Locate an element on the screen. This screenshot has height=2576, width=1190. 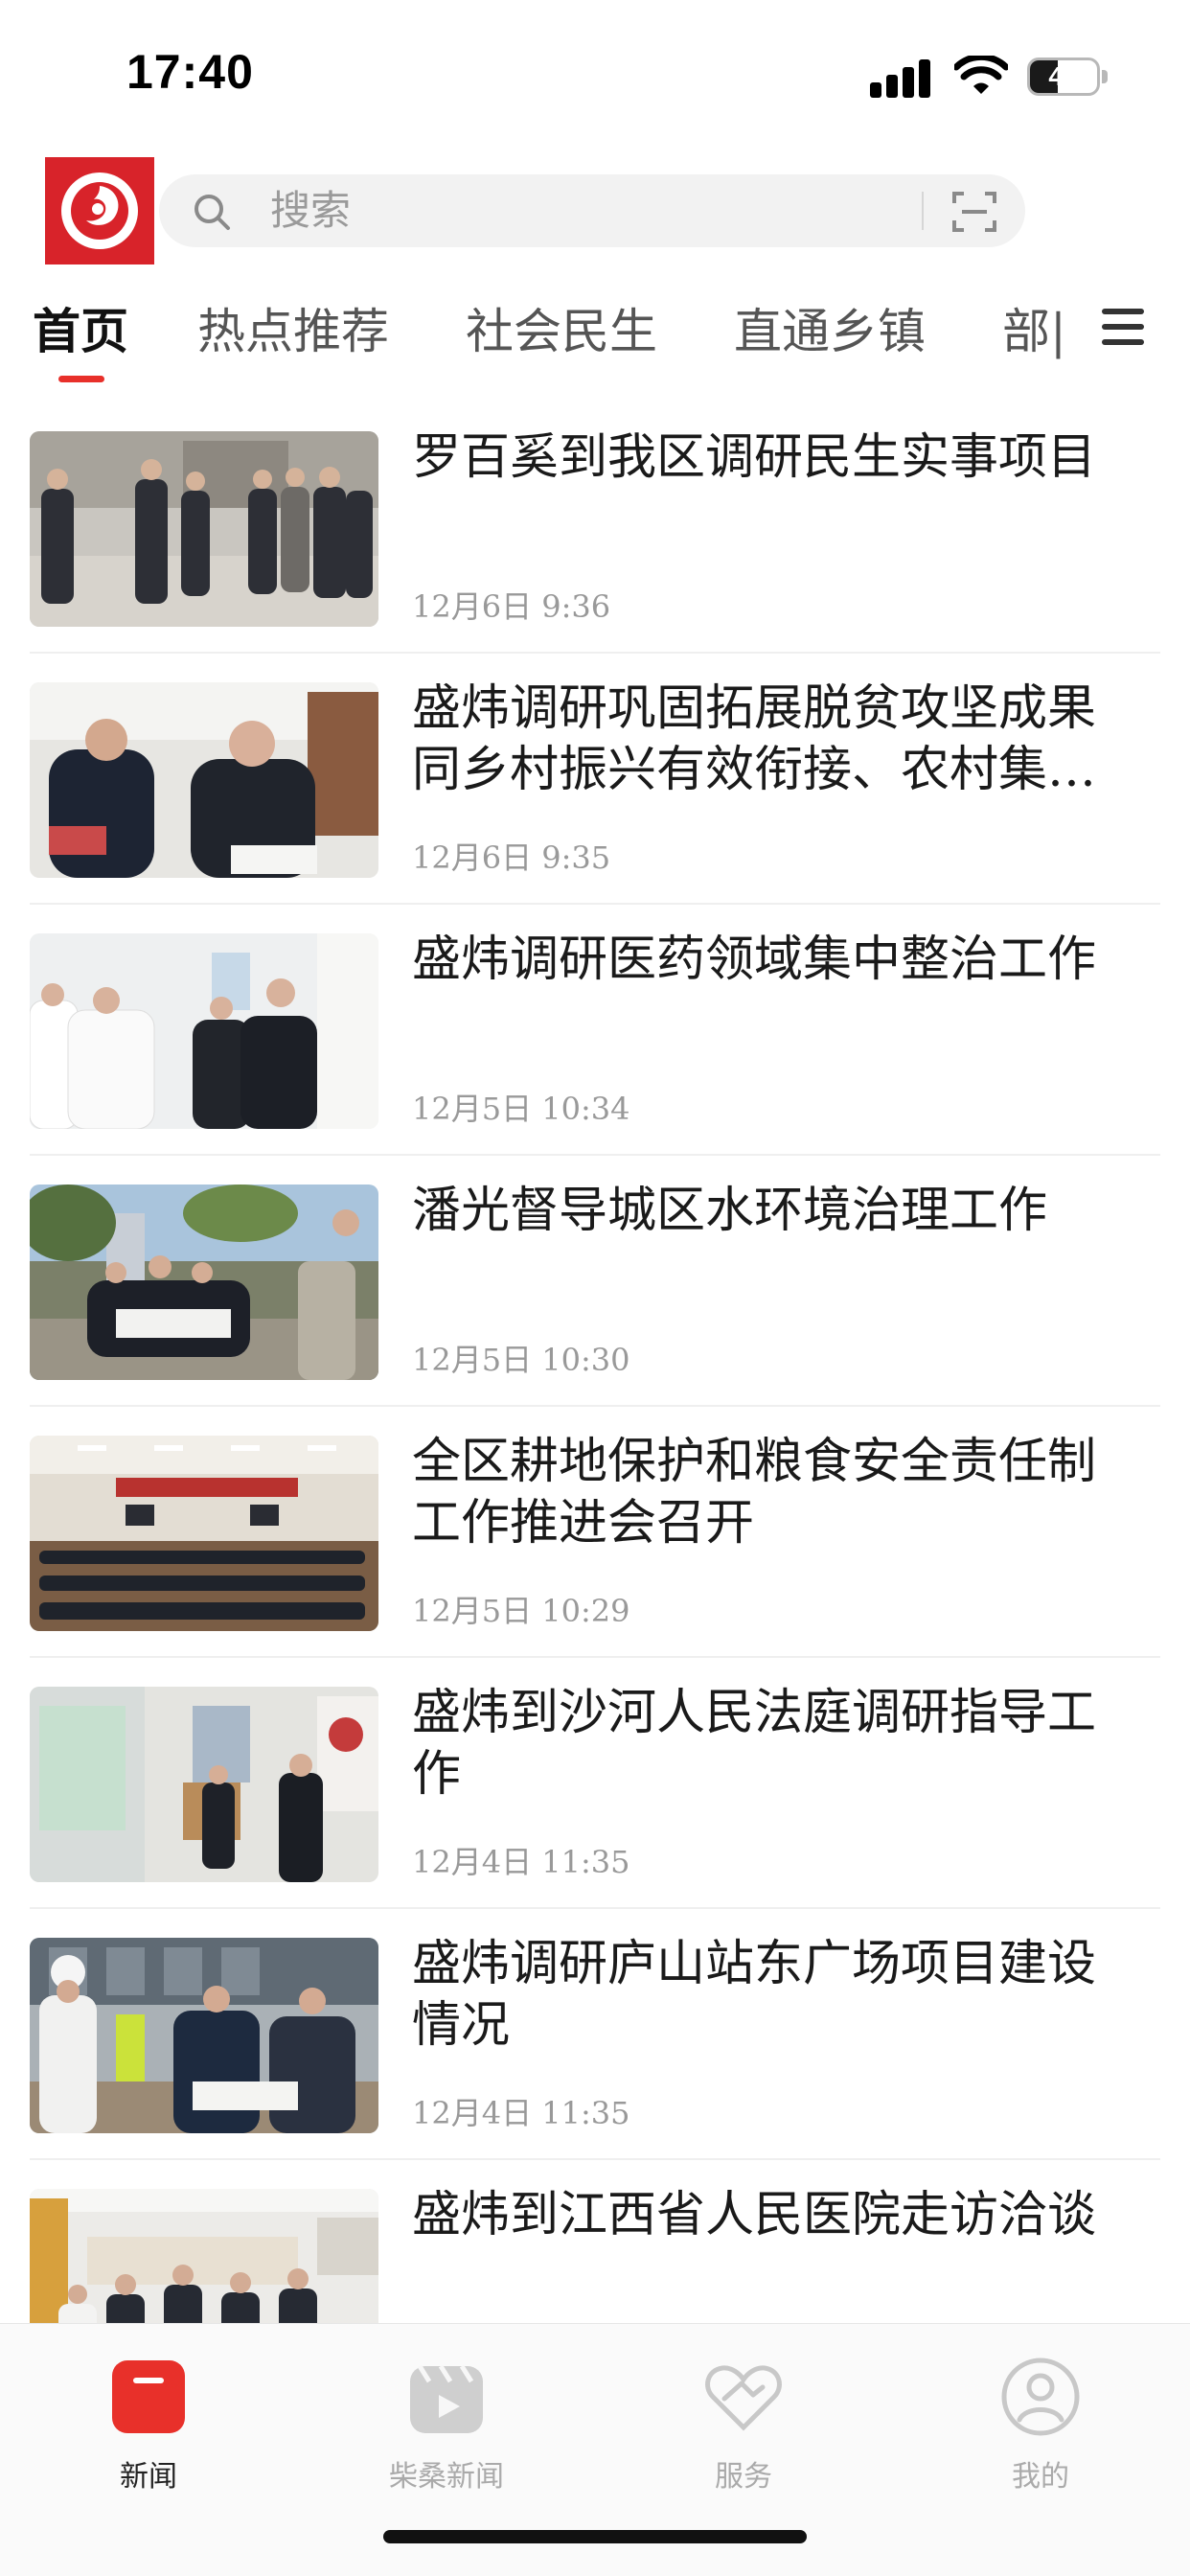
nav-label: 服务 is located at coordinates (744, 2477).